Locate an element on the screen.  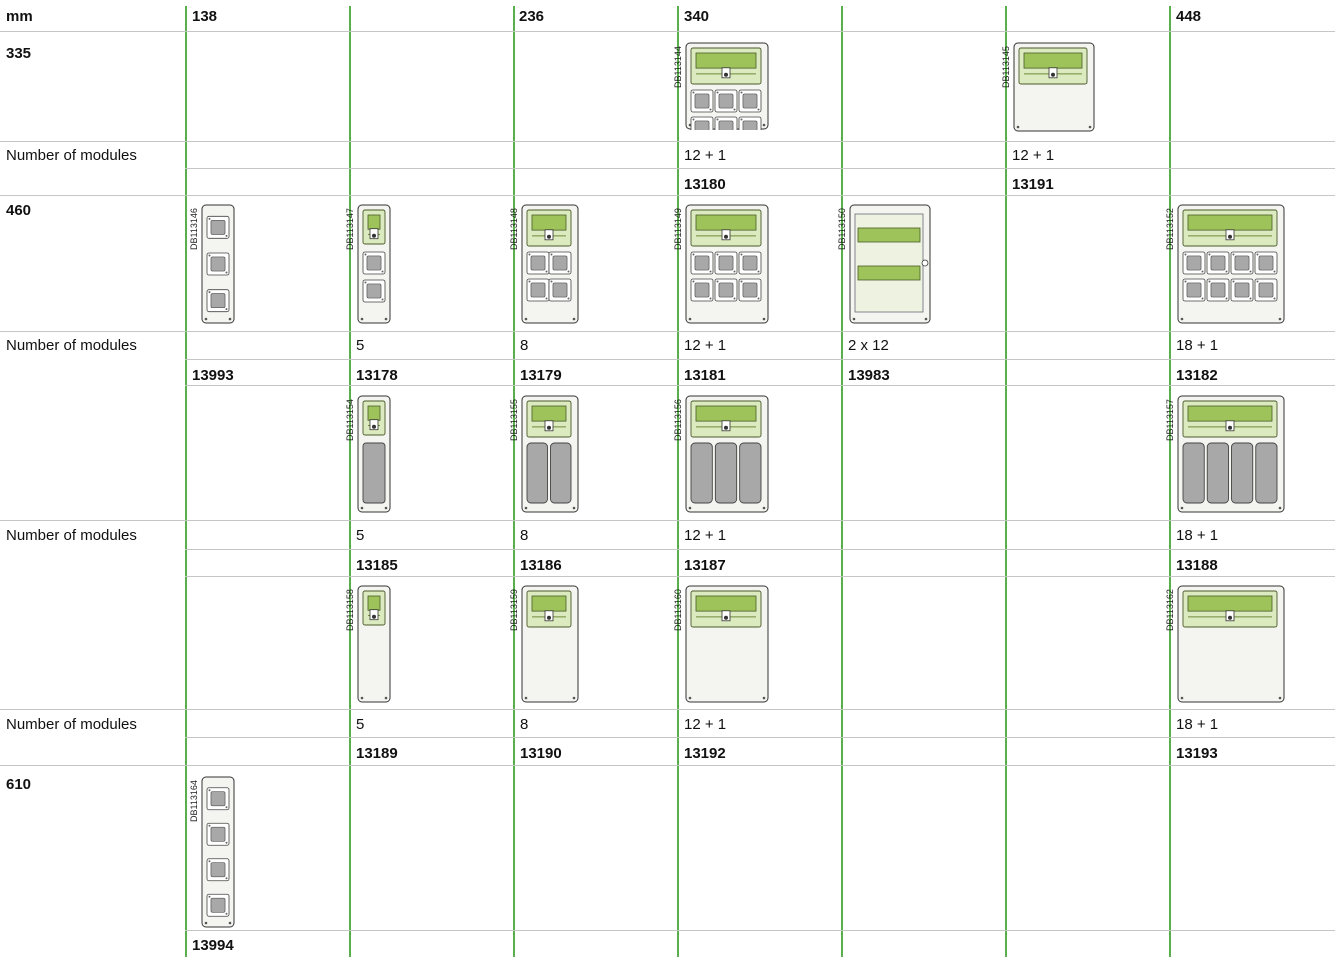
drawing-reference-code: DB113159 is located at coordinates (514, 610).